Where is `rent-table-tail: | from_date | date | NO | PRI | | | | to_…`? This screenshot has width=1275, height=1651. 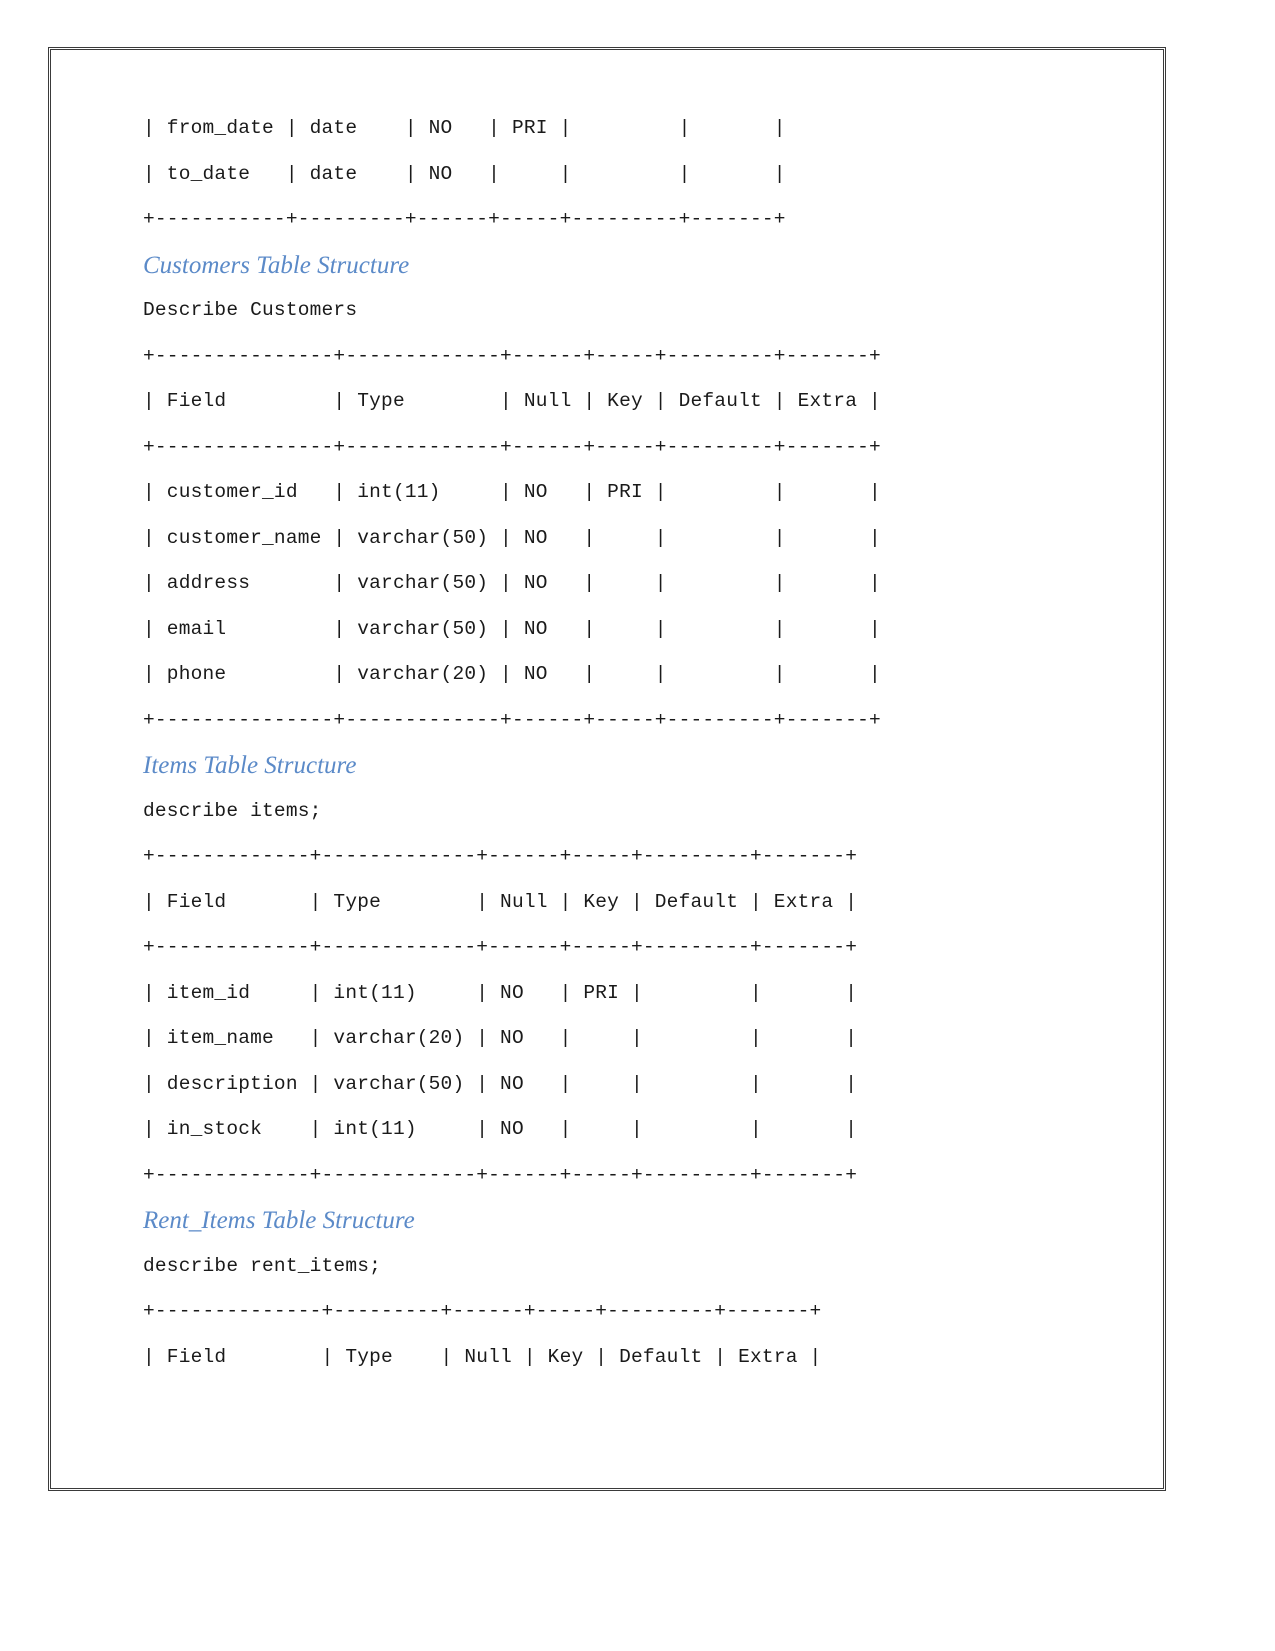 rent-table-tail: | from_date | date | NO | PRI | | | | to_… is located at coordinates (641, 174).